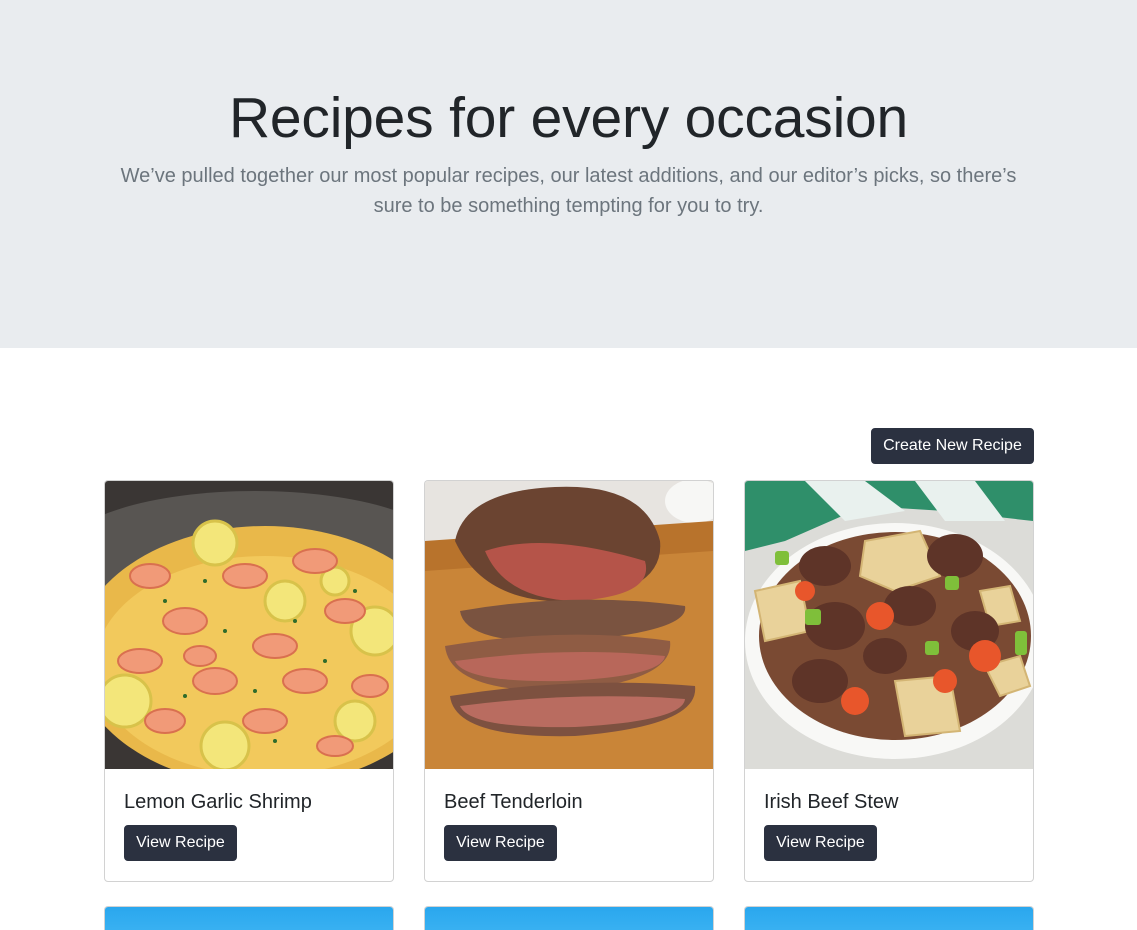 This screenshot has height=930, width=1137. I want to click on recipe-card: Irish Beef Stew View Recipe, so click(889, 681).